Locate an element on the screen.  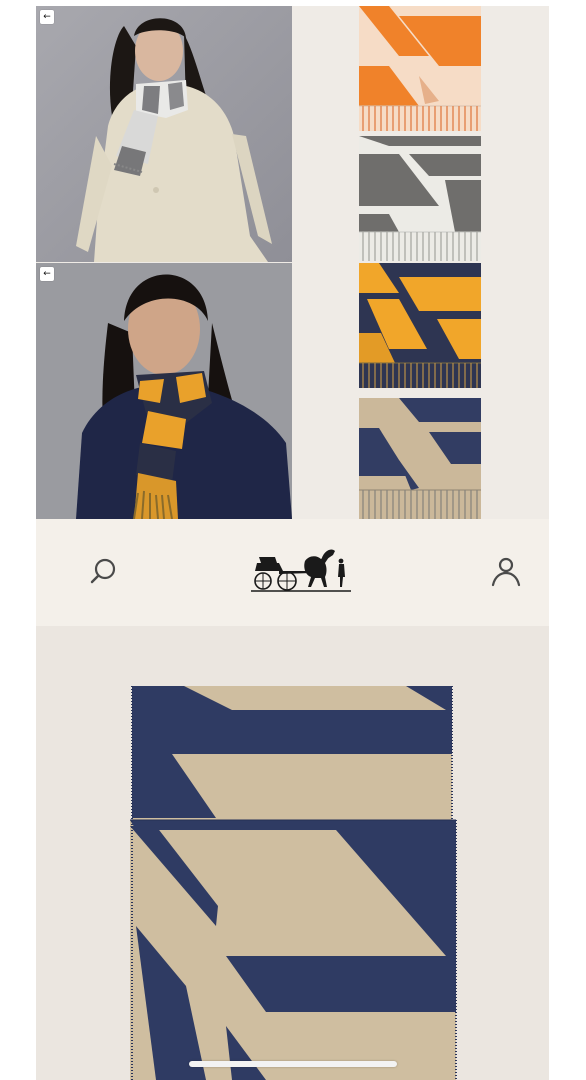
page-margin-left is located at coordinates (18, 540).